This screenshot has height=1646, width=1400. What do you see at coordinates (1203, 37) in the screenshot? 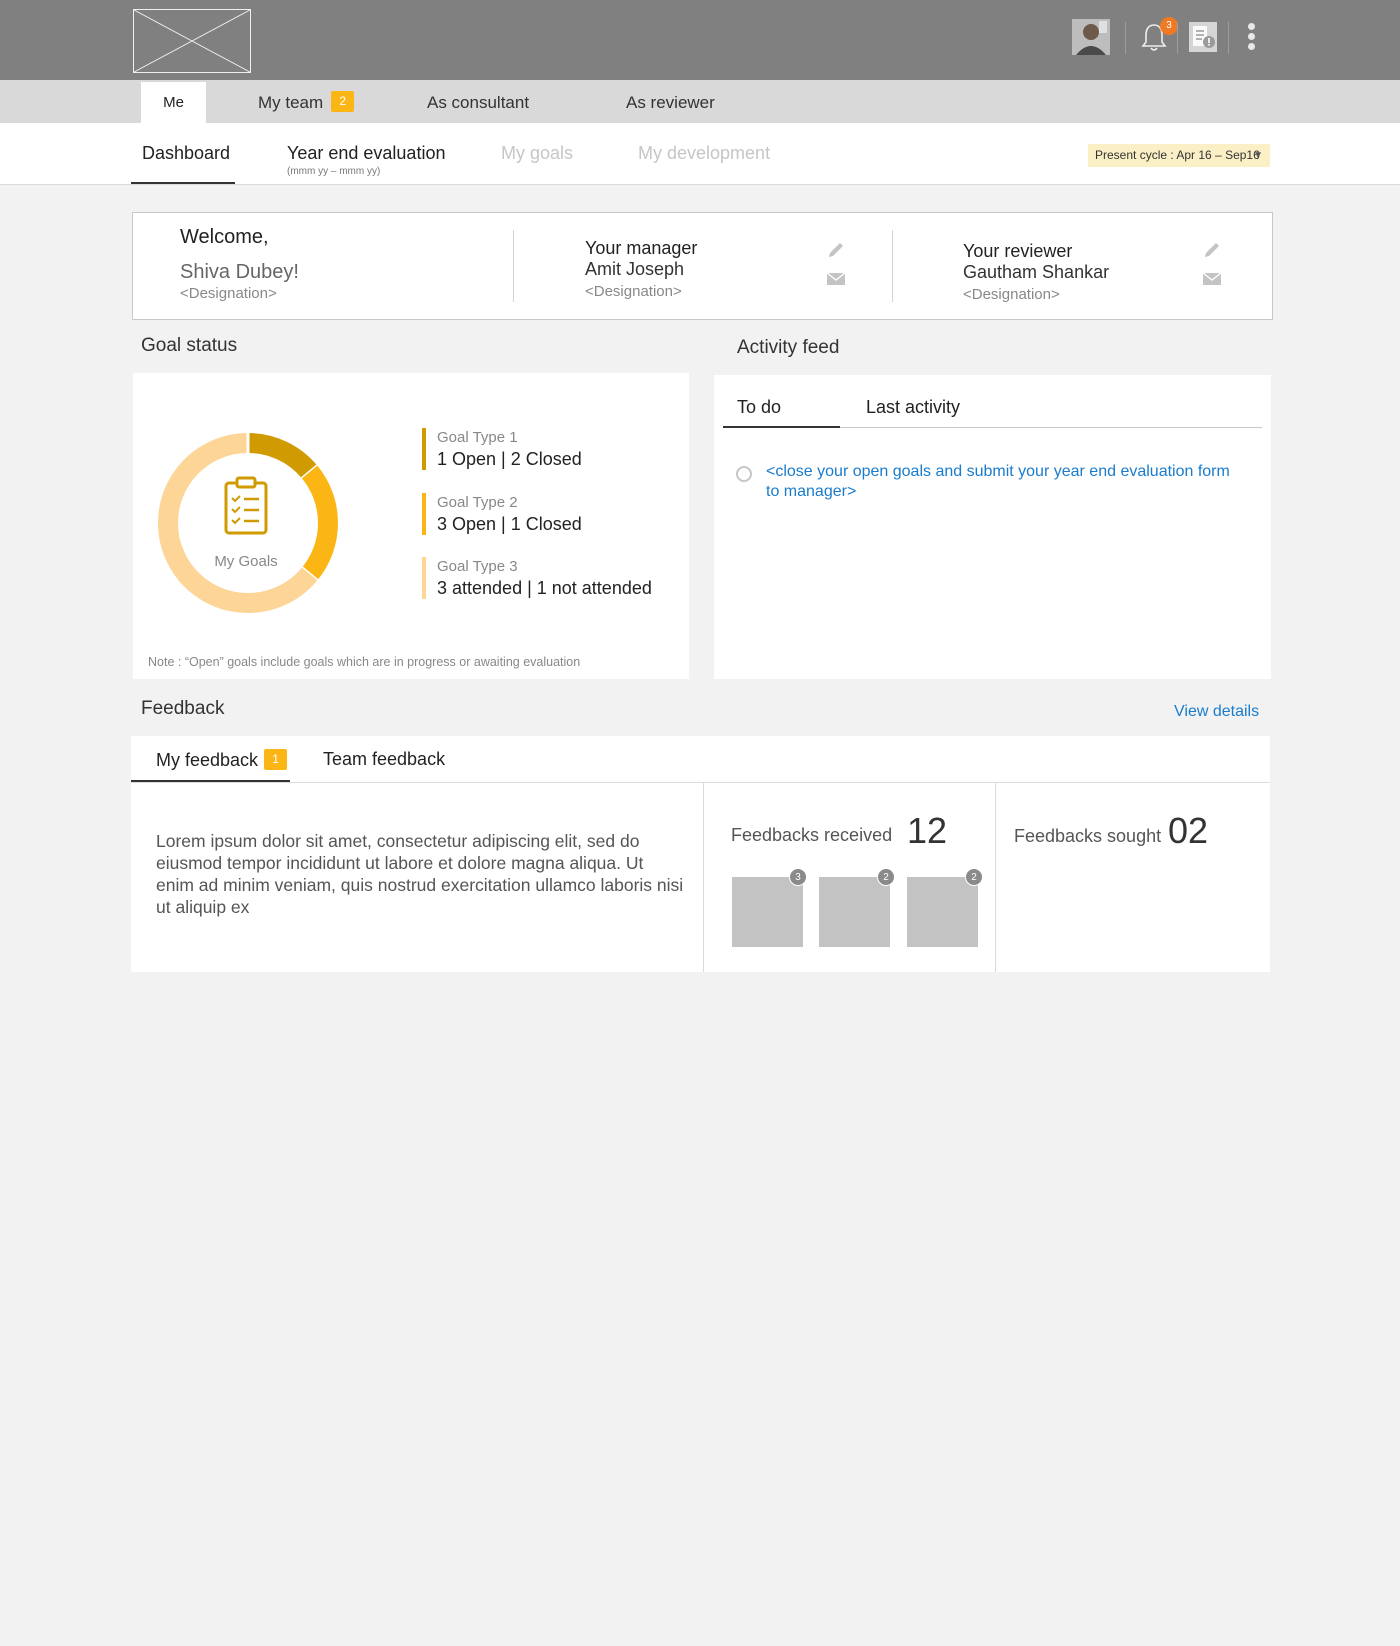
I see `report-icon` at bounding box center [1203, 37].